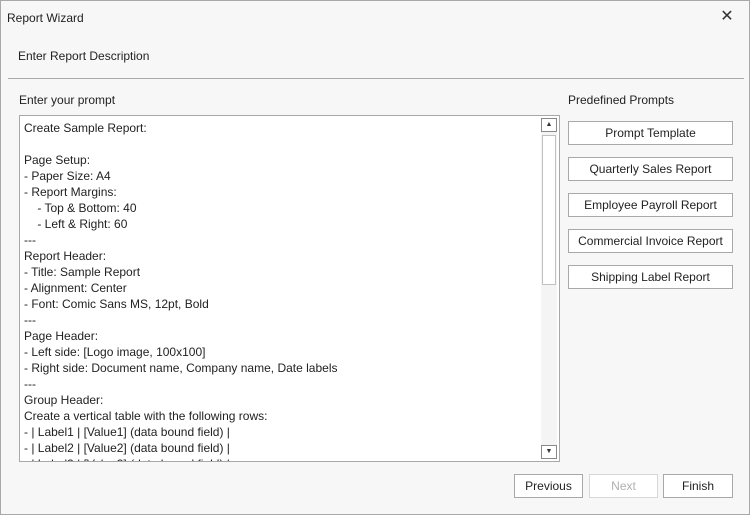 The height and width of the screenshot is (515, 750). I want to click on prompt-line: Create Sample Report:, so click(85, 128).